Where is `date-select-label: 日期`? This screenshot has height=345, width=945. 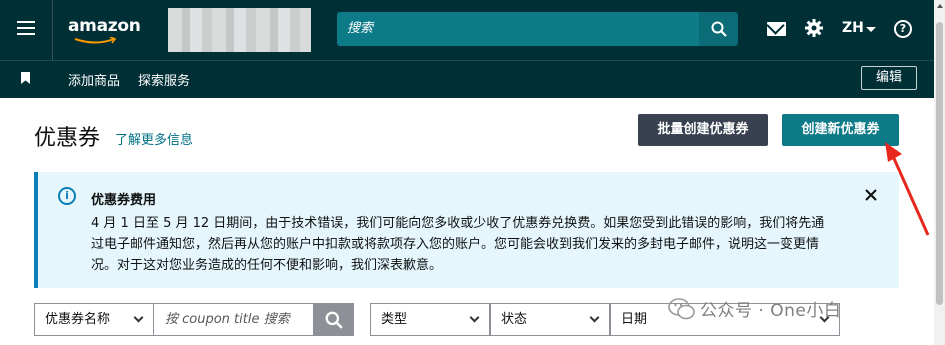 date-select-label: 日期 is located at coordinates (634, 319).